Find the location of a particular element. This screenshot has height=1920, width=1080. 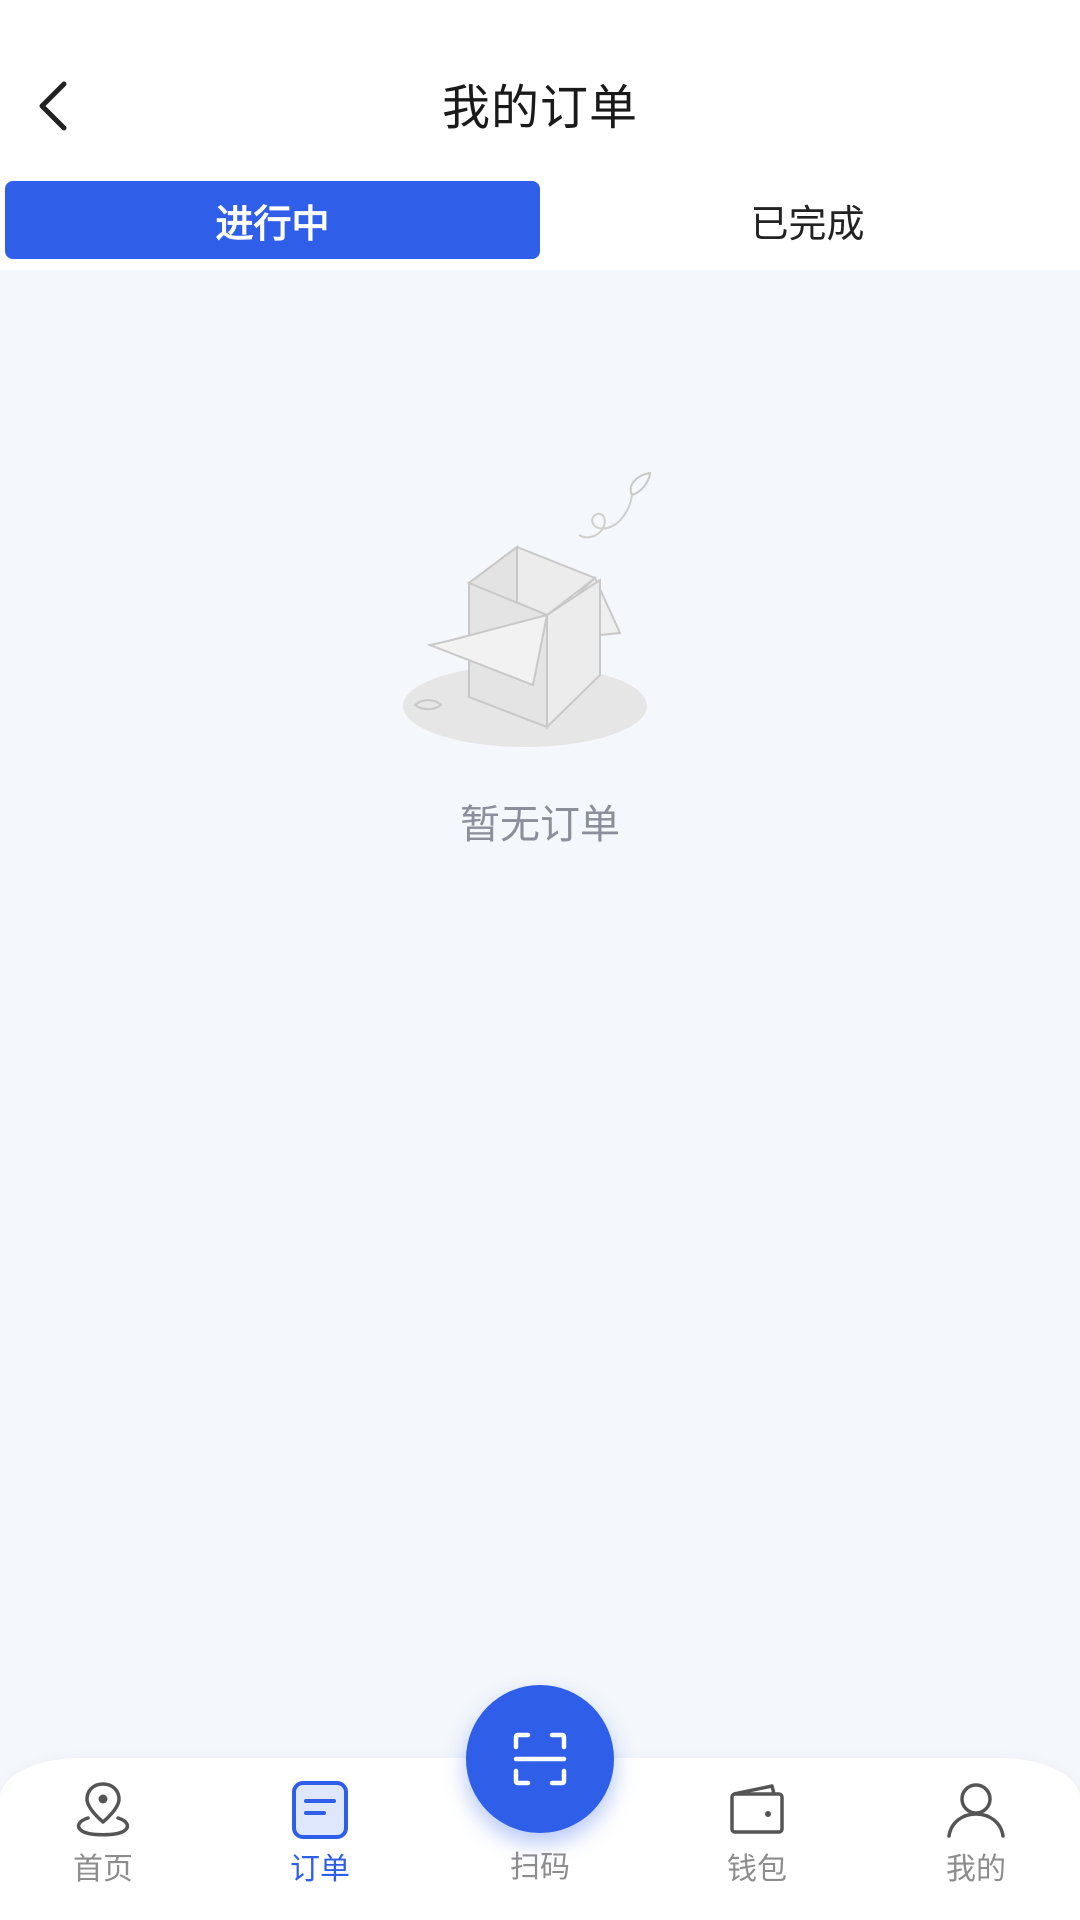

nav-item-orders: 订单 is located at coordinates (320, 1839).